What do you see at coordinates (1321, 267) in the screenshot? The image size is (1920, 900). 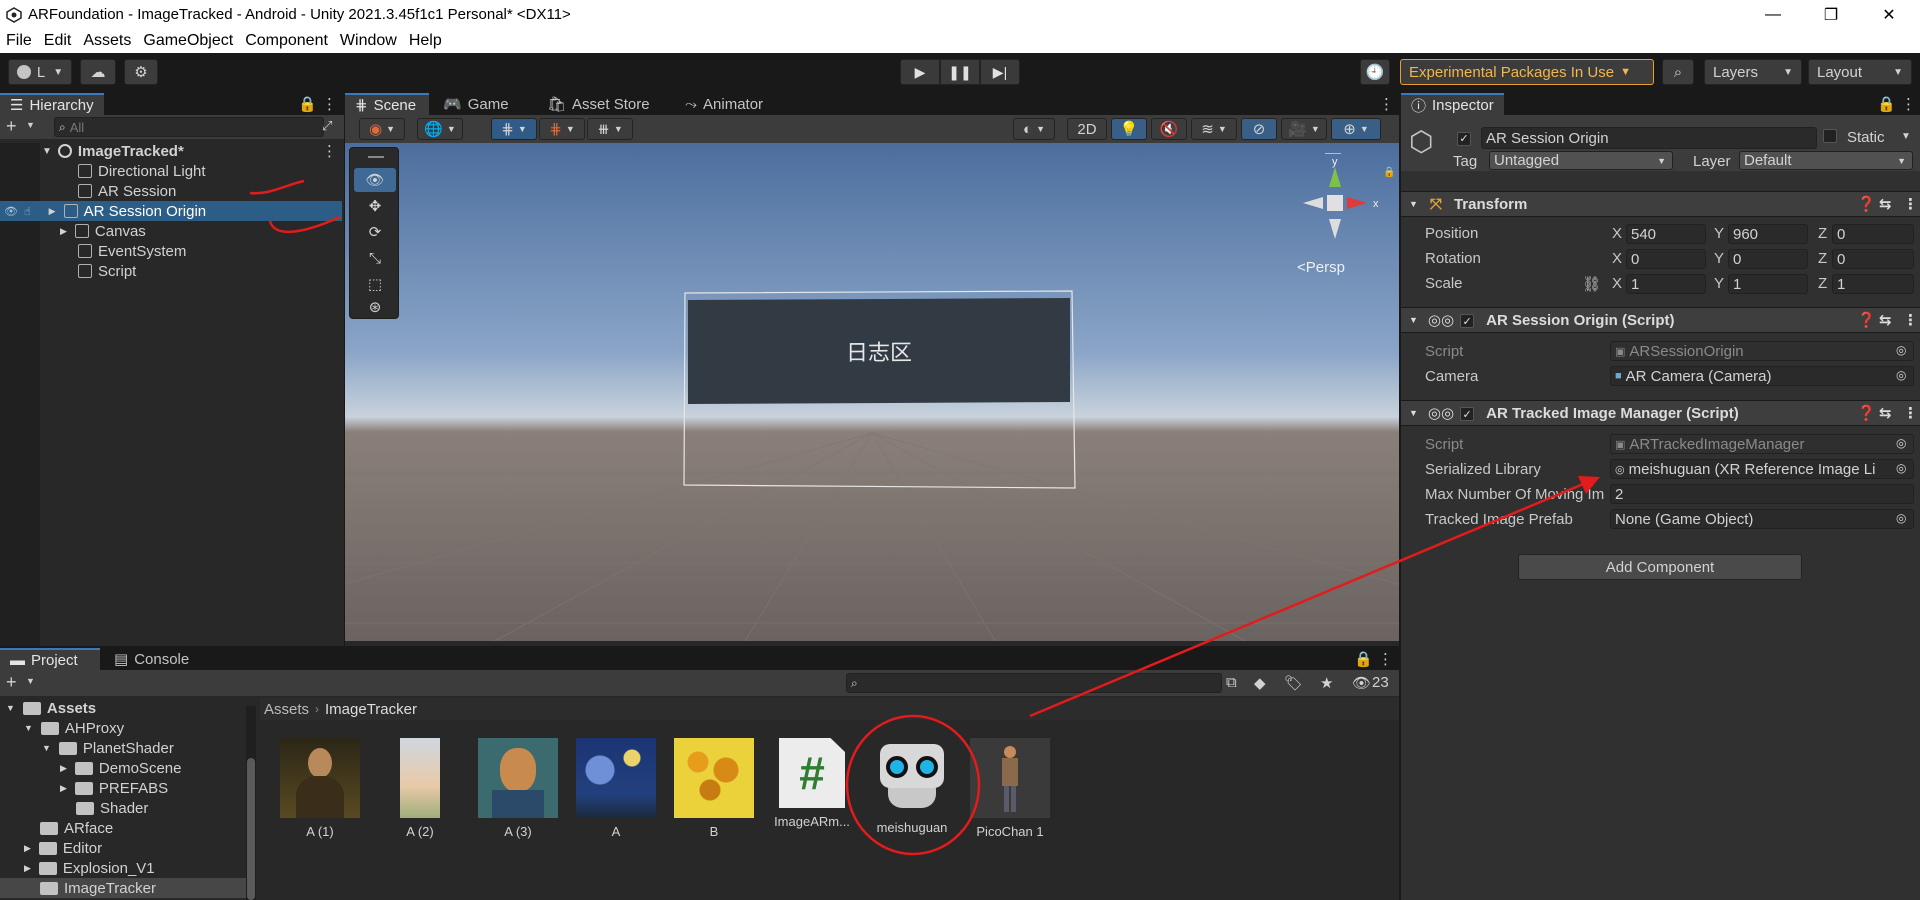 I see `projection-label: <Persp` at bounding box center [1321, 267].